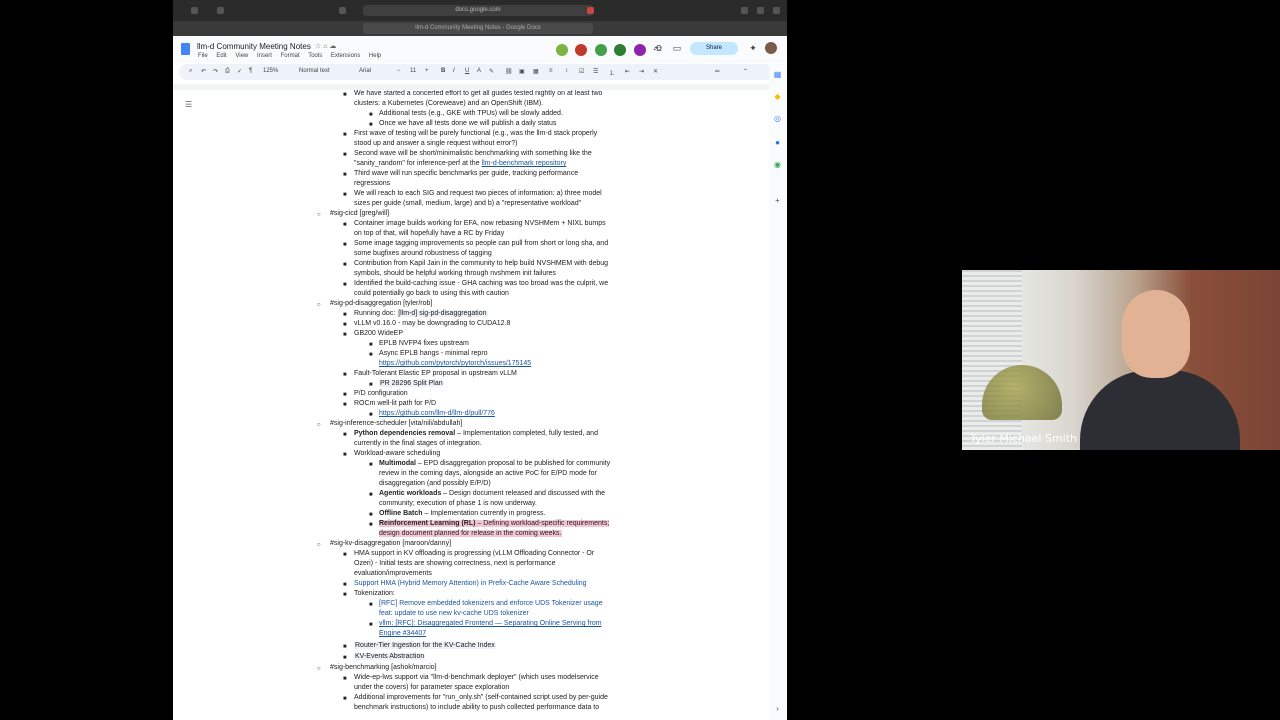 The width and height of the screenshot is (1280, 720). Describe the element at coordinates (641, 71) in the screenshot. I see `increase-indent-icon: ⇥` at that location.